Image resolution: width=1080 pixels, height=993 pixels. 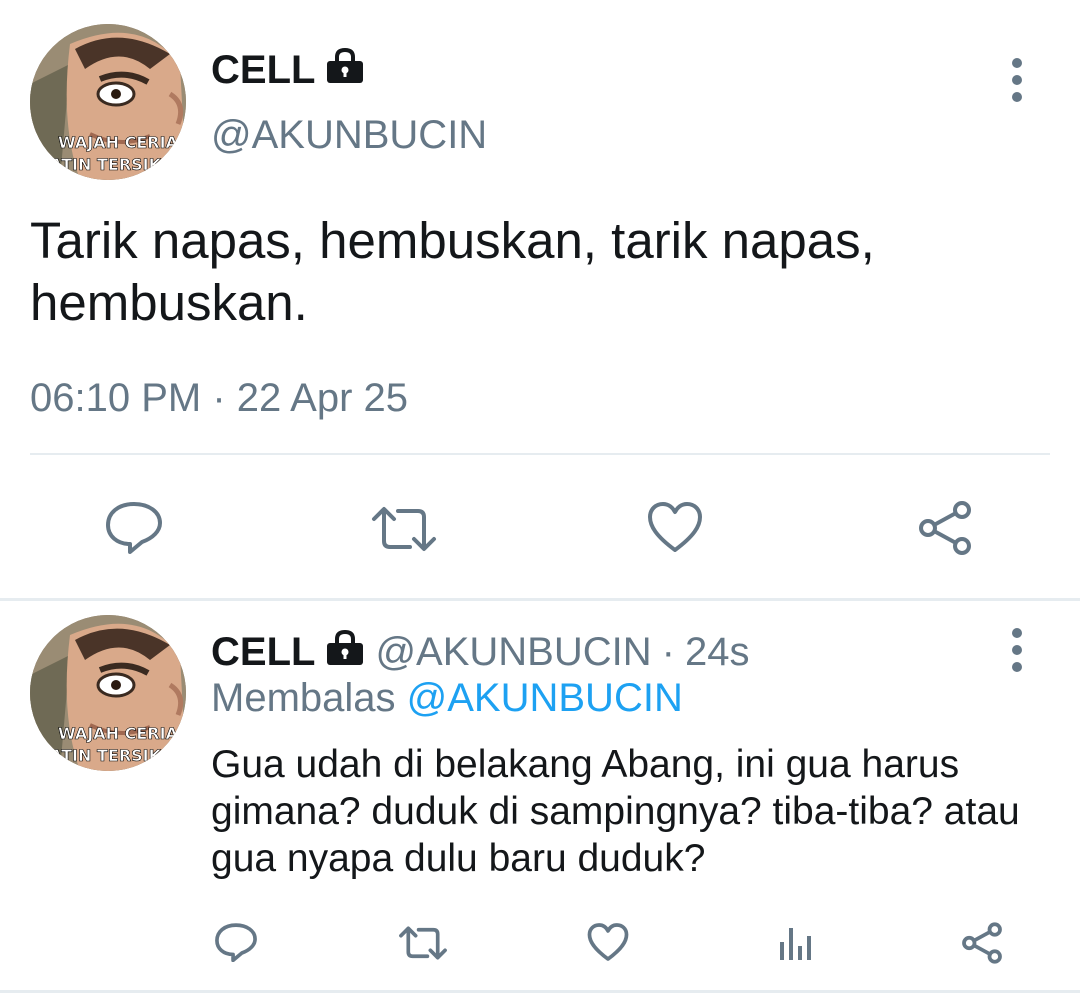 I want to click on reply-header: CELL @AKUNBUCIN · 24s, so click(x=480, y=651).